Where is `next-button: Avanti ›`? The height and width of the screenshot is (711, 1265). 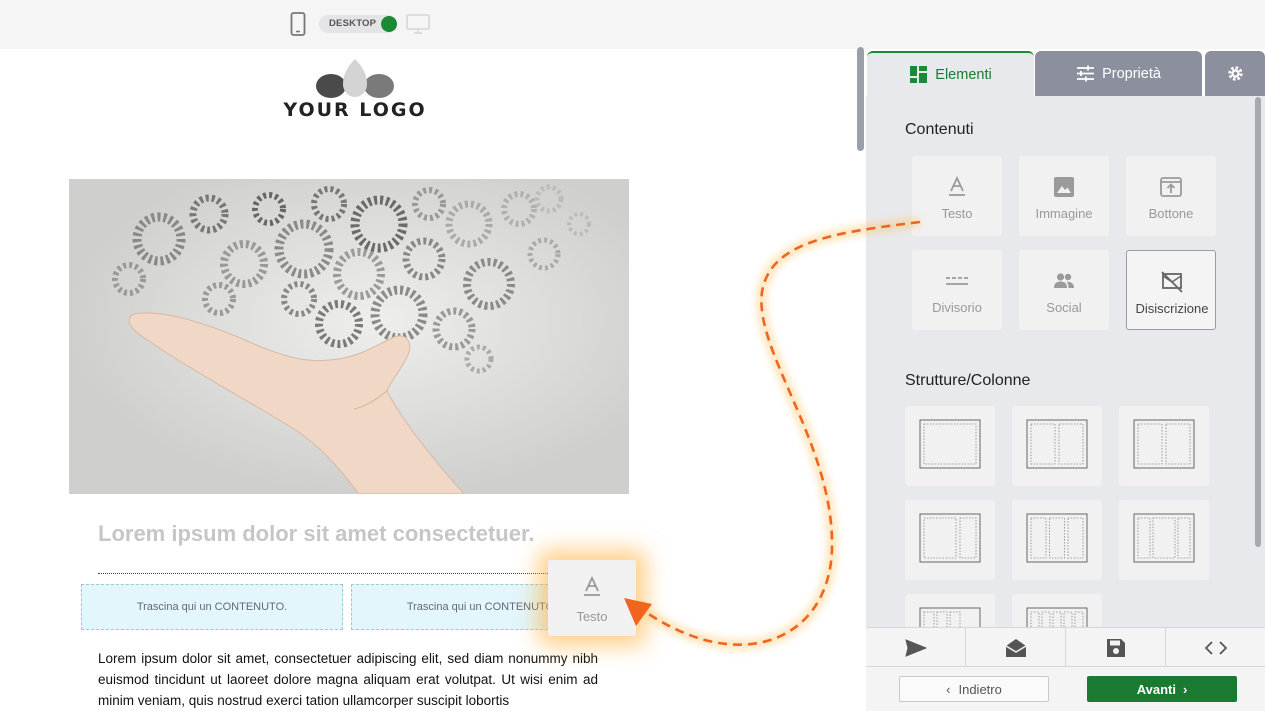 next-button: Avanti › is located at coordinates (1162, 689).